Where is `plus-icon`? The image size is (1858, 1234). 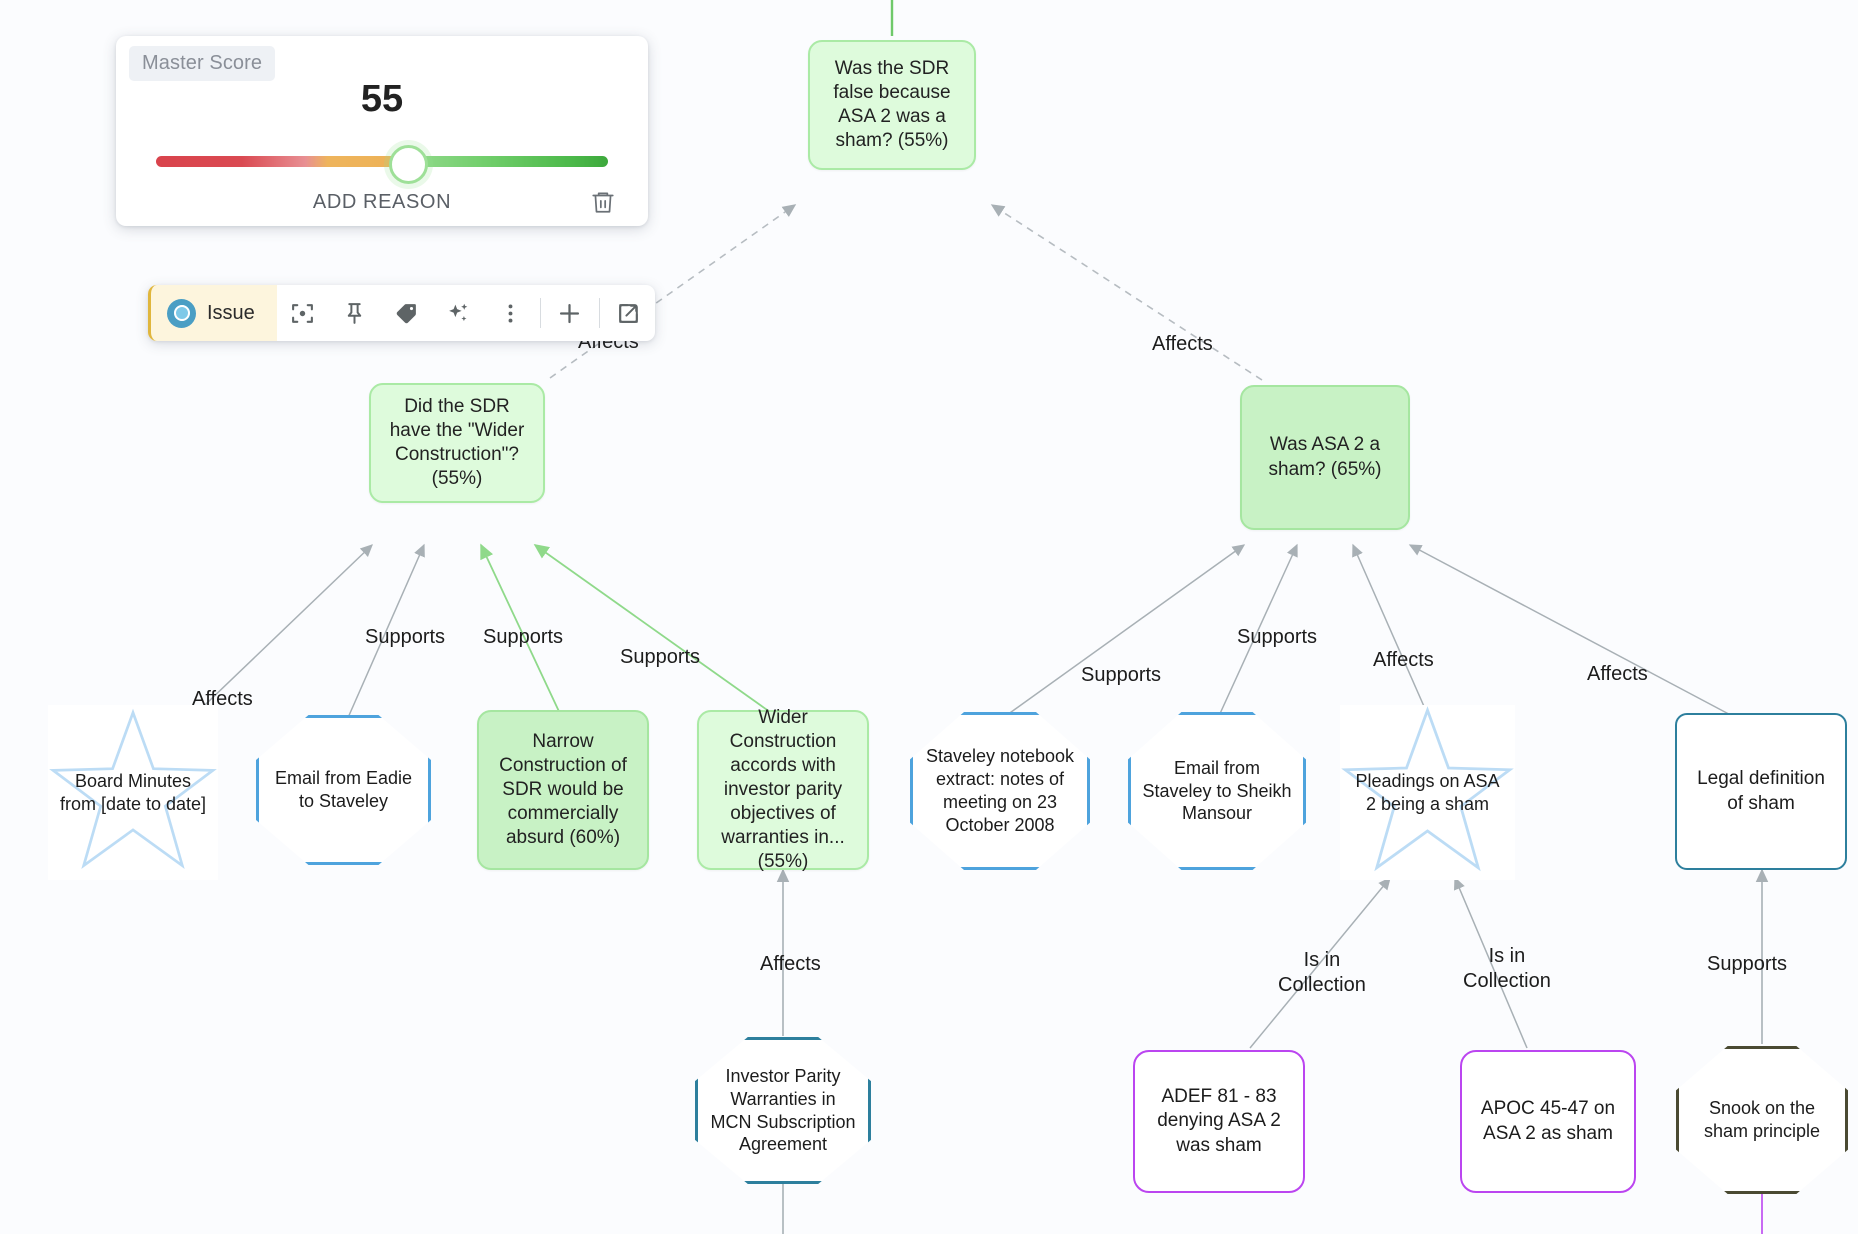 plus-icon is located at coordinates (570, 313).